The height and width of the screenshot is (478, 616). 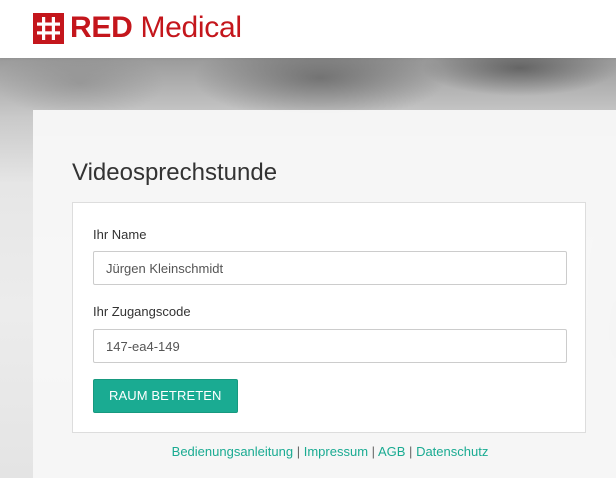 What do you see at coordinates (191, 27) in the screenshot?
I see `logo-text-light: Medical` at bounding box center [191, 27].